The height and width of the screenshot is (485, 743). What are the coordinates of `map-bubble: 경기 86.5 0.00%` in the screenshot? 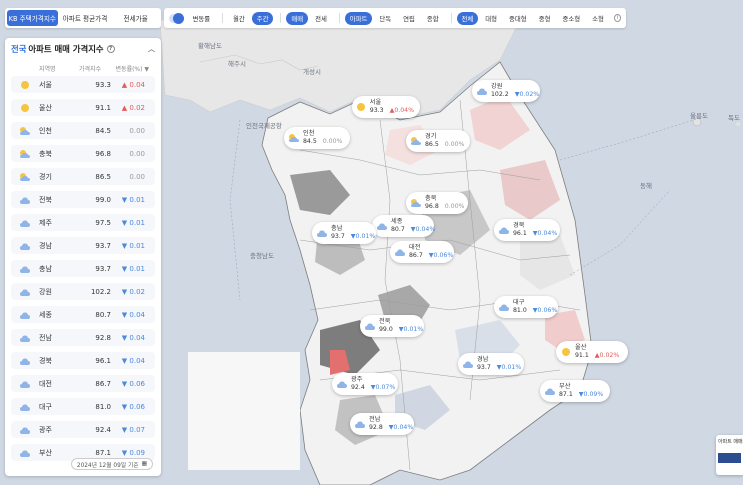 It's located at (438, 141).